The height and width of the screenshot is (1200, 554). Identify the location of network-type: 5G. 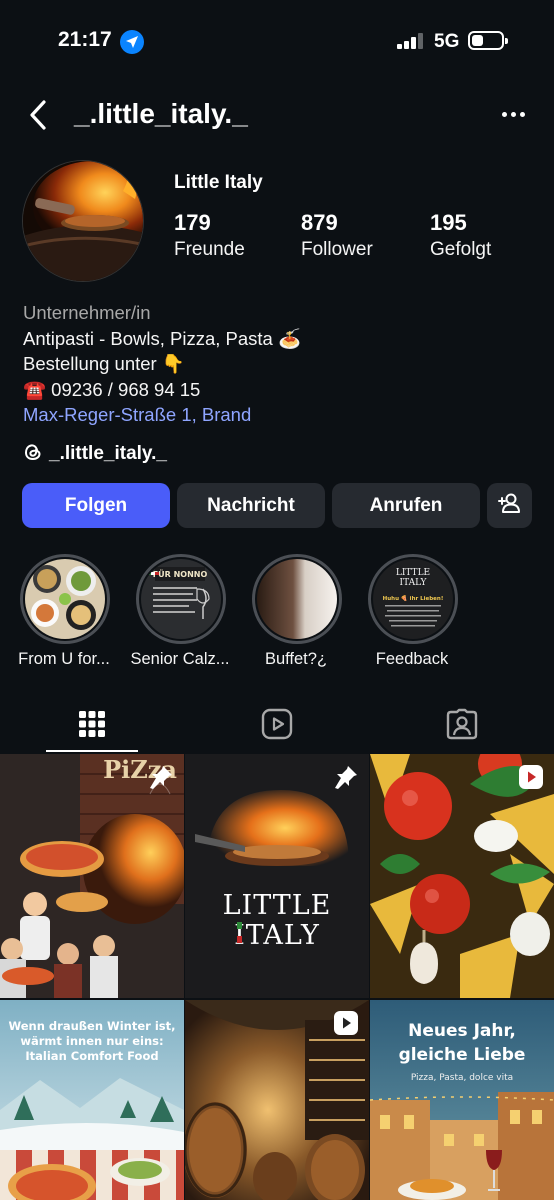
(447, 41).